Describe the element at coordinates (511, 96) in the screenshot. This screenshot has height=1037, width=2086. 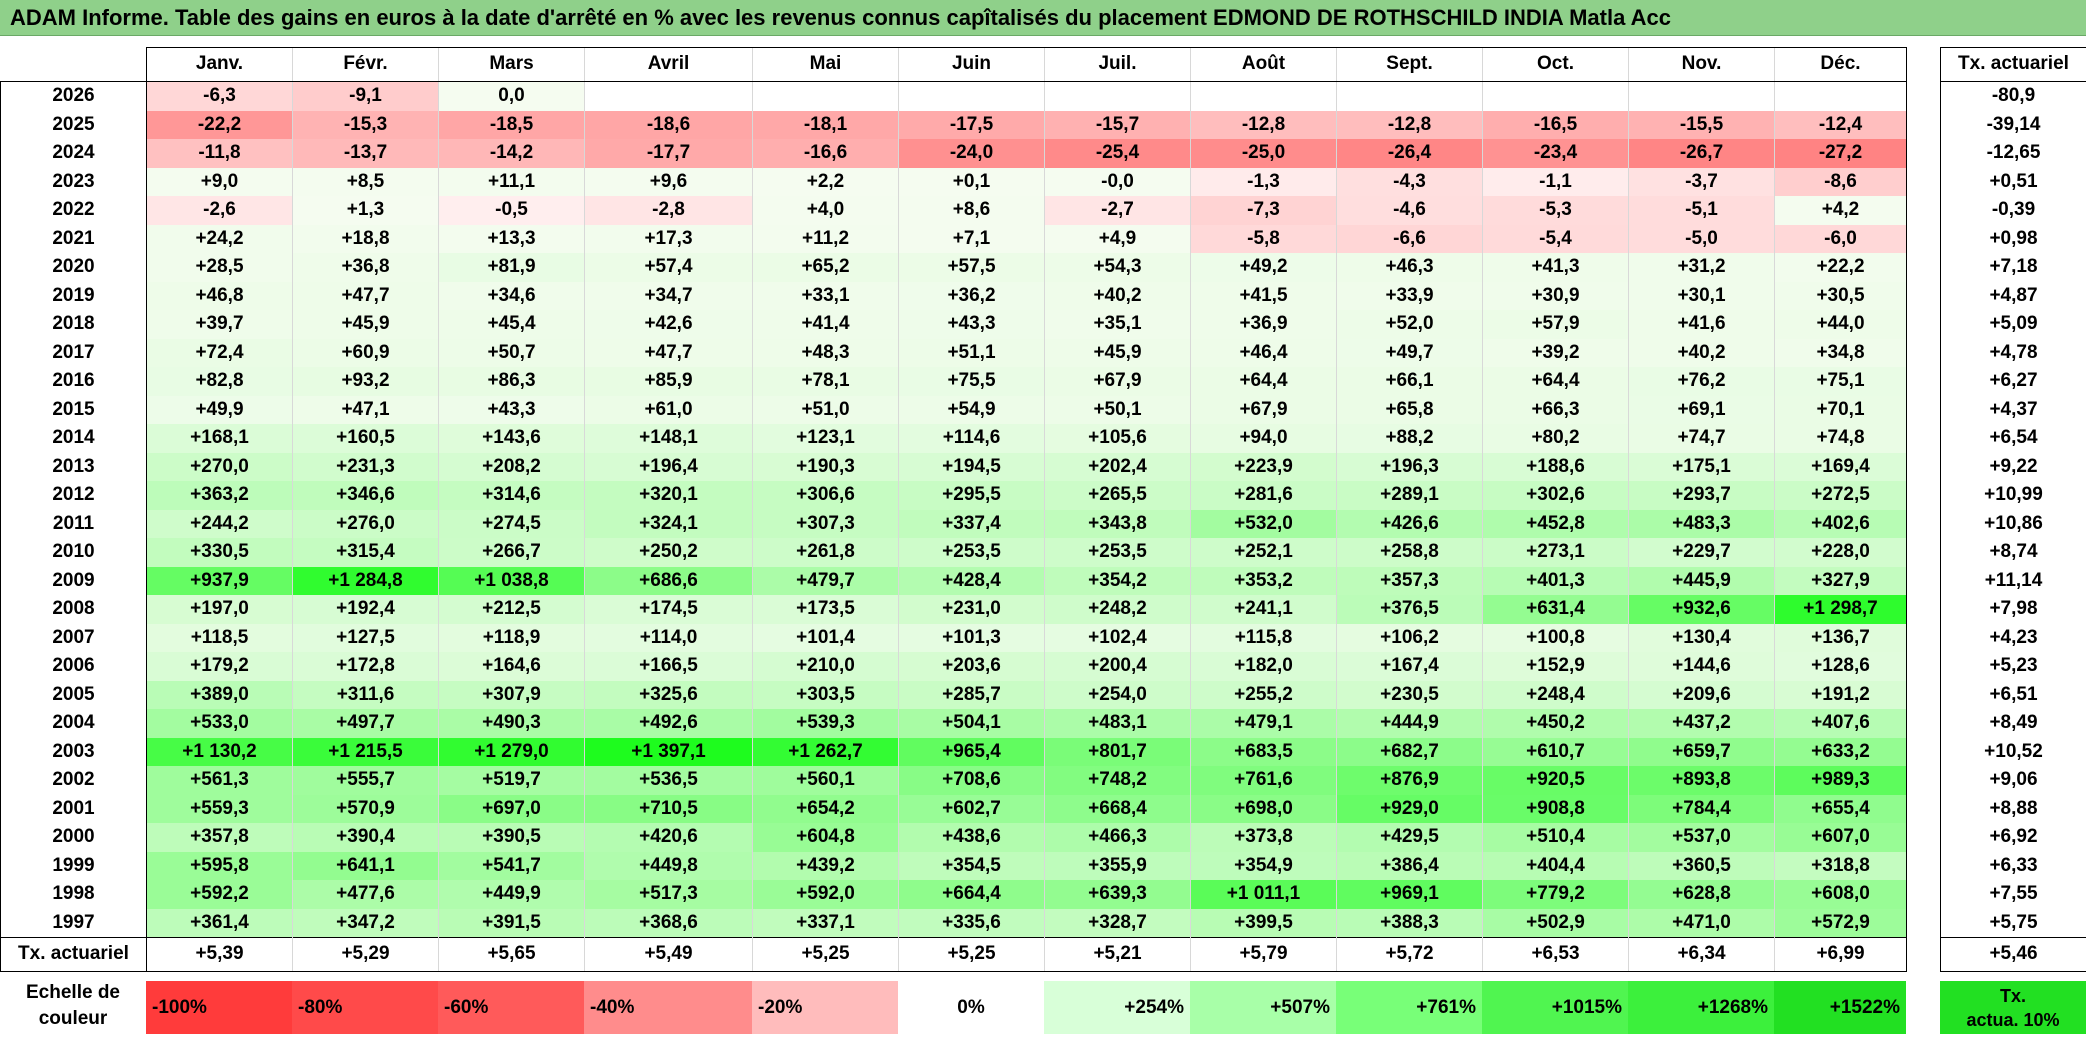
I see `gain-cell: 0,0` at that location.